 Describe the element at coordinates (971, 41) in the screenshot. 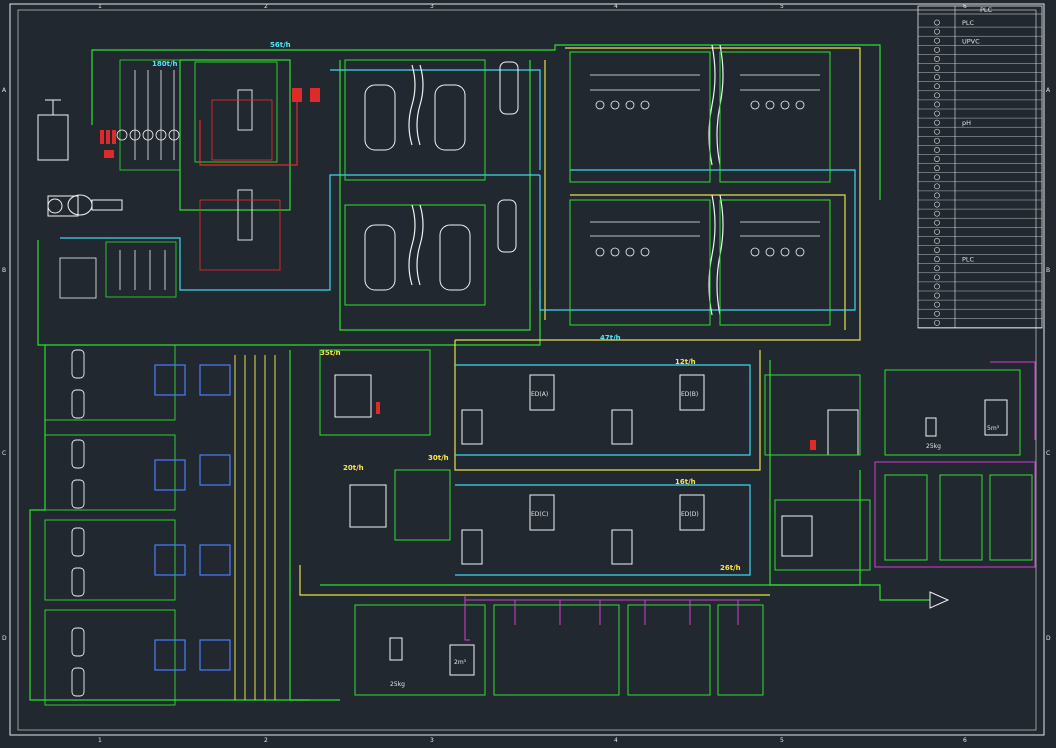

I see `legend-item-label: UPVC` at that location.